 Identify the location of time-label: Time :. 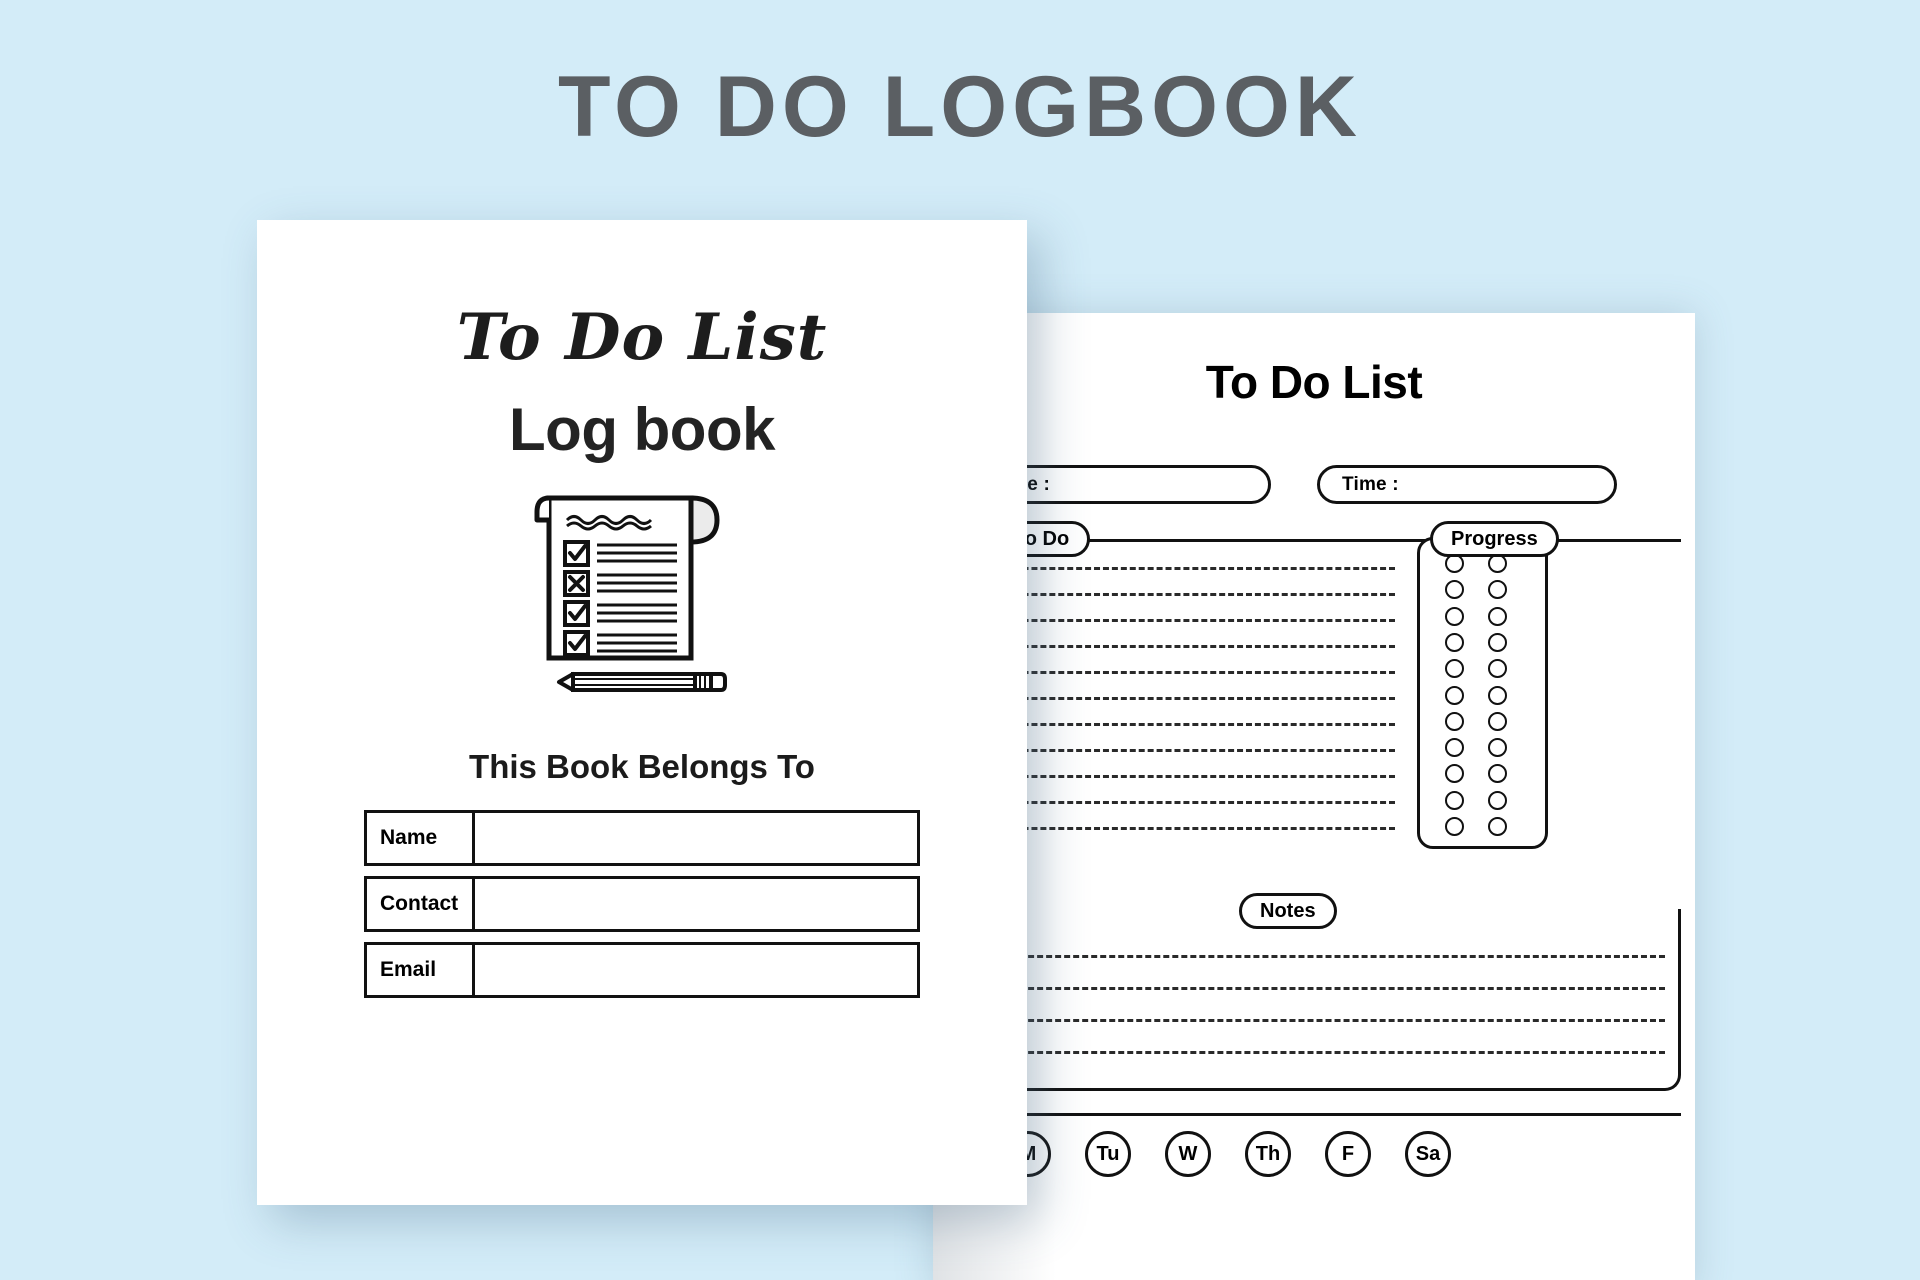
(1370, 484).